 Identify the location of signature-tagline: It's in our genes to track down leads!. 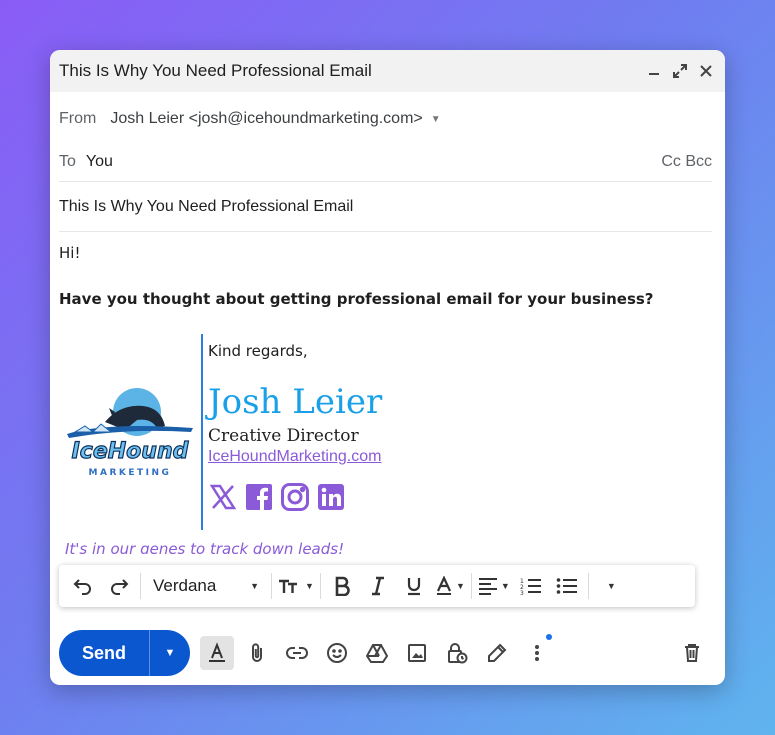
(205, 547).